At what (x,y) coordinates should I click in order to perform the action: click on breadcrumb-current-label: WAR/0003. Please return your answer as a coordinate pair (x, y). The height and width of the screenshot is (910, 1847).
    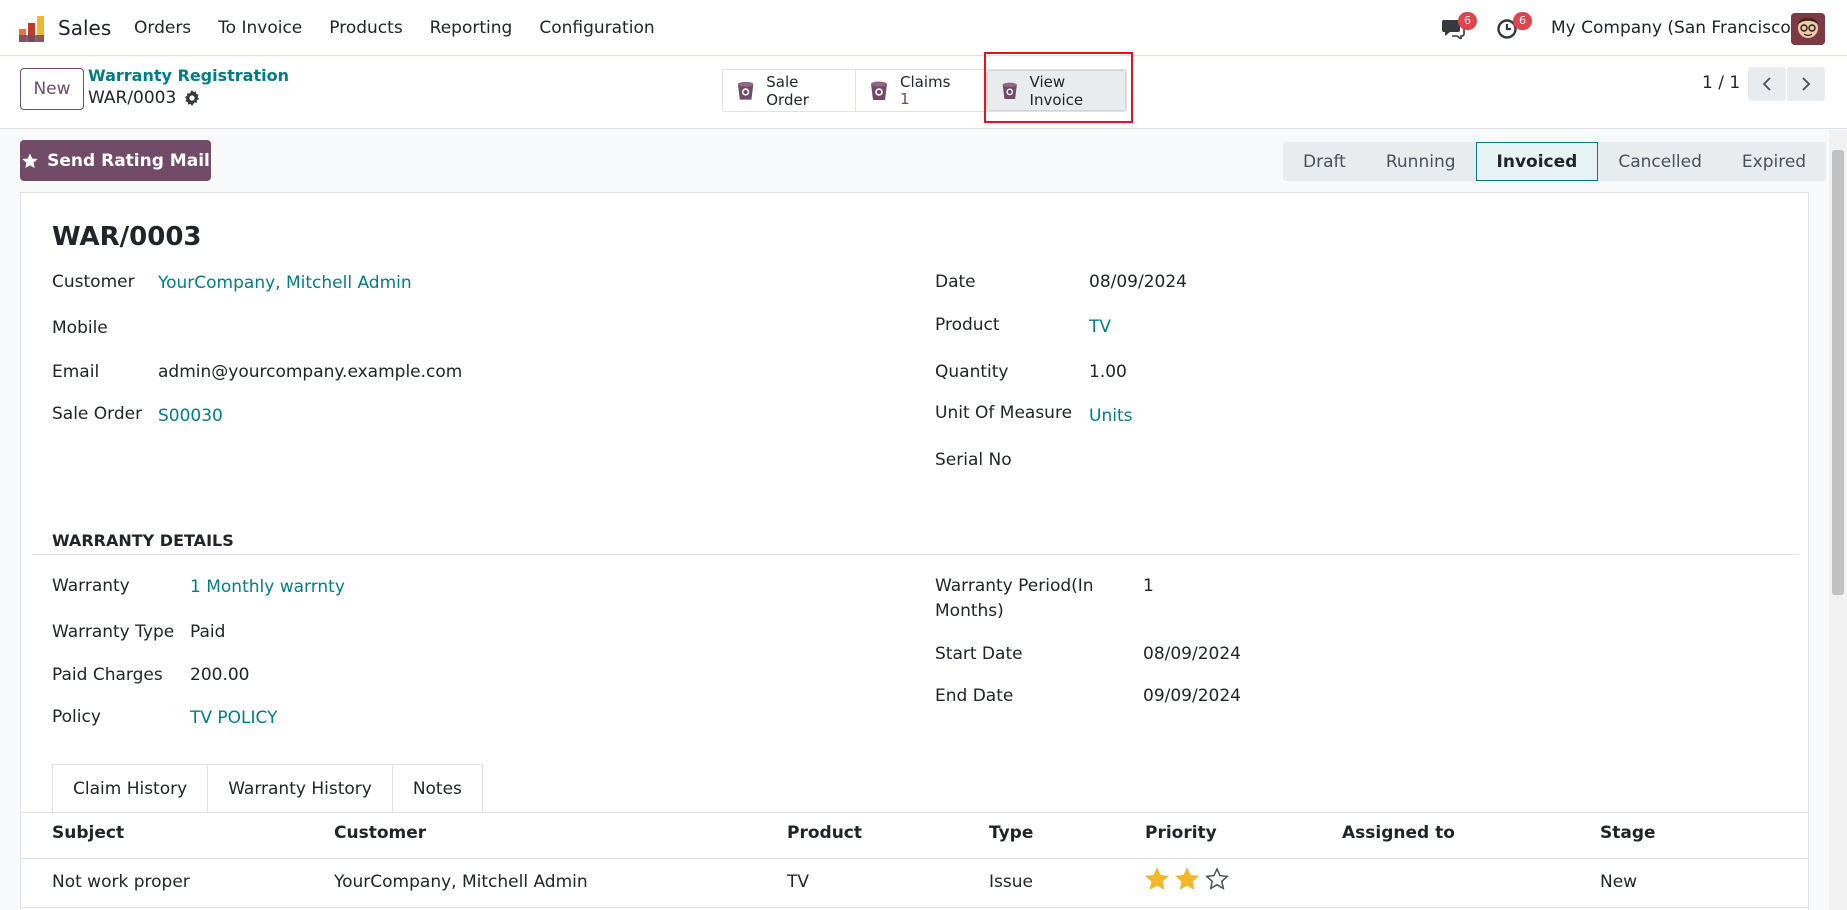
    Looking at the image, I should click on (132, 98).